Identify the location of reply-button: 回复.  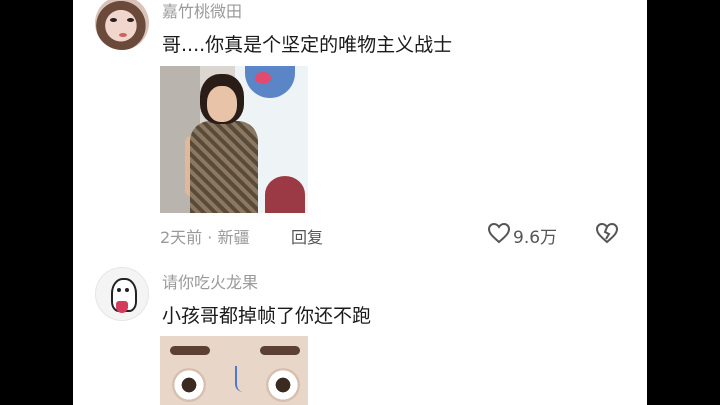
(307, 236).